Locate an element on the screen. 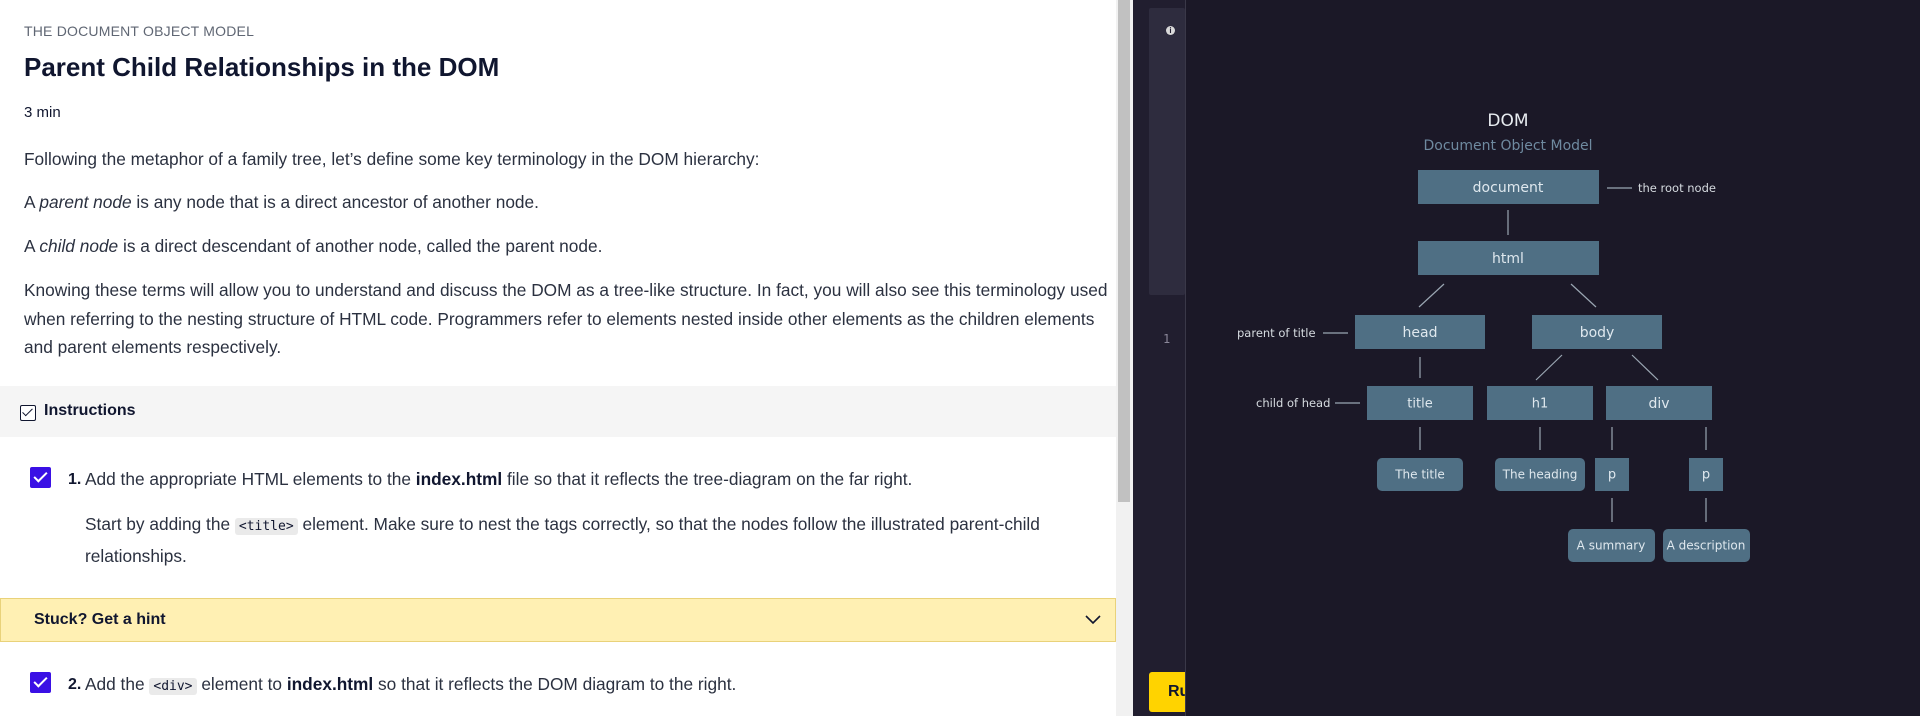 The image size is (1920, 716). node-head: head is located at coordinates (1420, 332).